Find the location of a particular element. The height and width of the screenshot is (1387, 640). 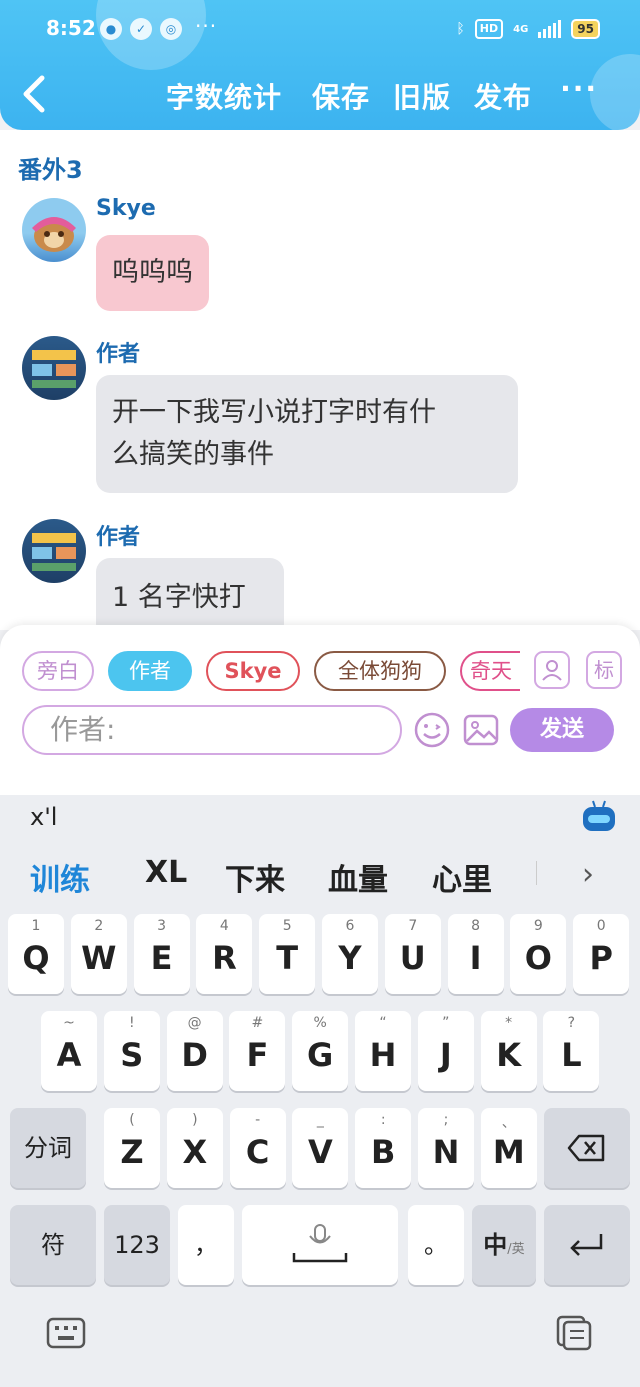

key-o: 9O is located at coordinates (538, 954).